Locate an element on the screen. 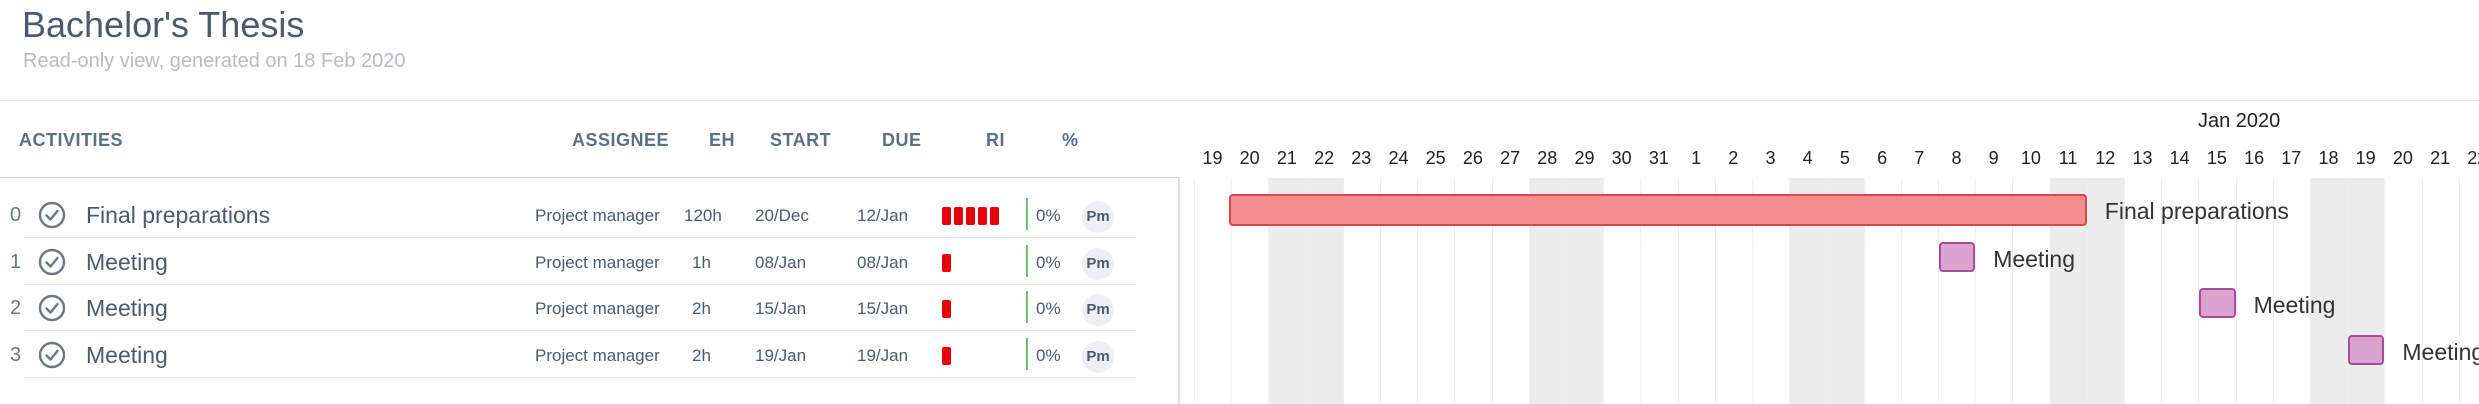 The width and height of the screenshot is (2479, 404). day-label: 17 is located at coordinates (2291, 158).